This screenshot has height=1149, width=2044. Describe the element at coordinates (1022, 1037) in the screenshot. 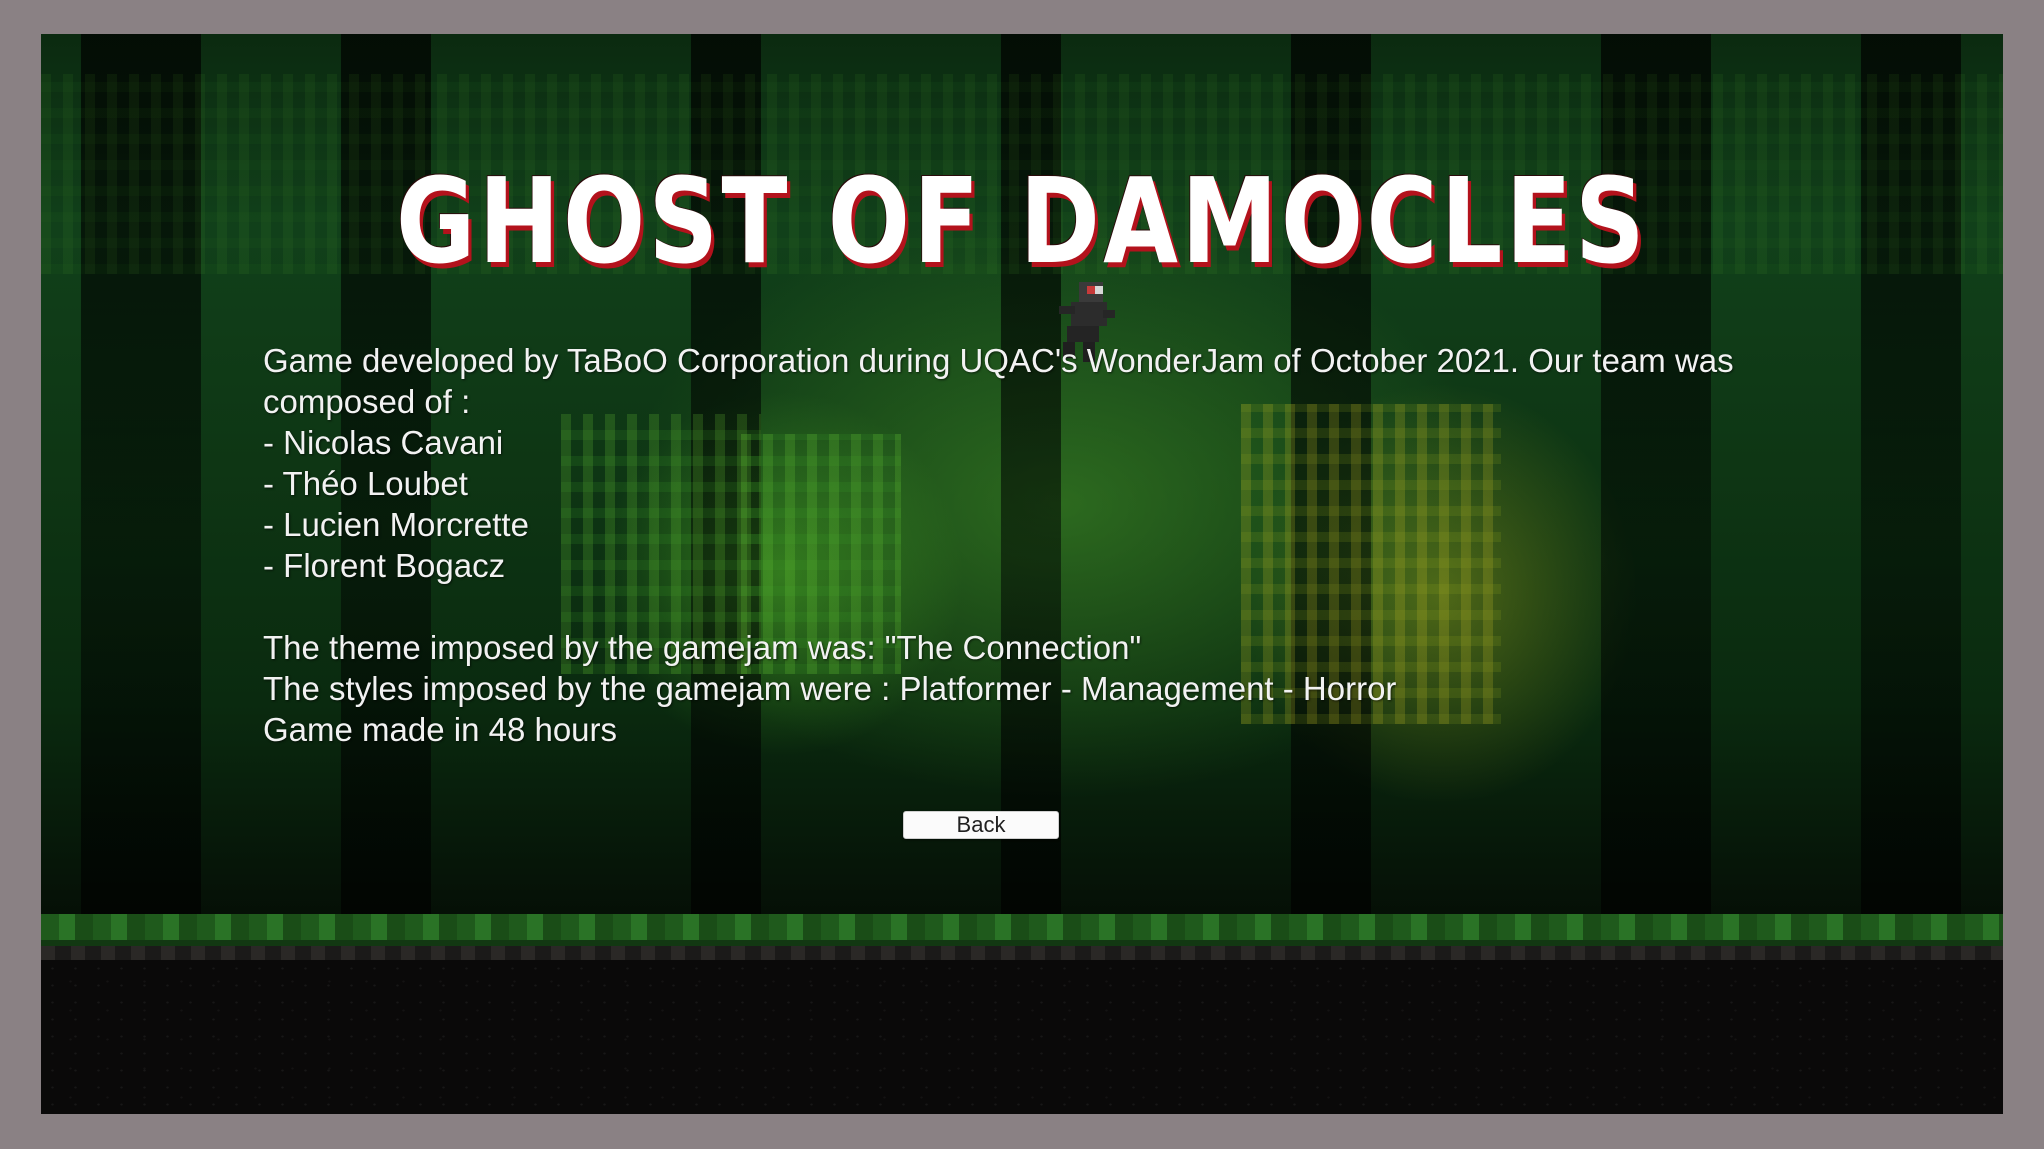

I see `soil` at that location.